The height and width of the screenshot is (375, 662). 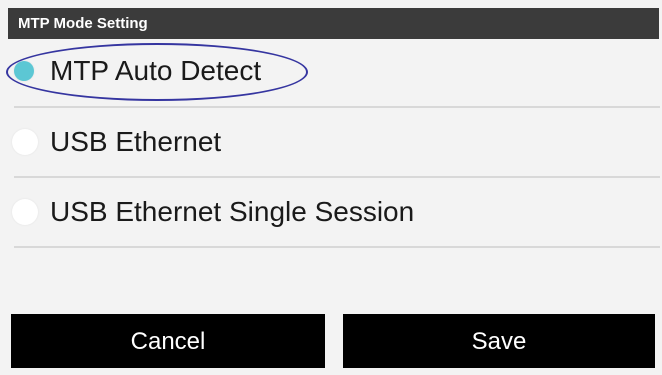 What do you see at coordinates (24, 71) in the screenshot?
I see `radio-selected-icon` at bounding box center [24, 71].